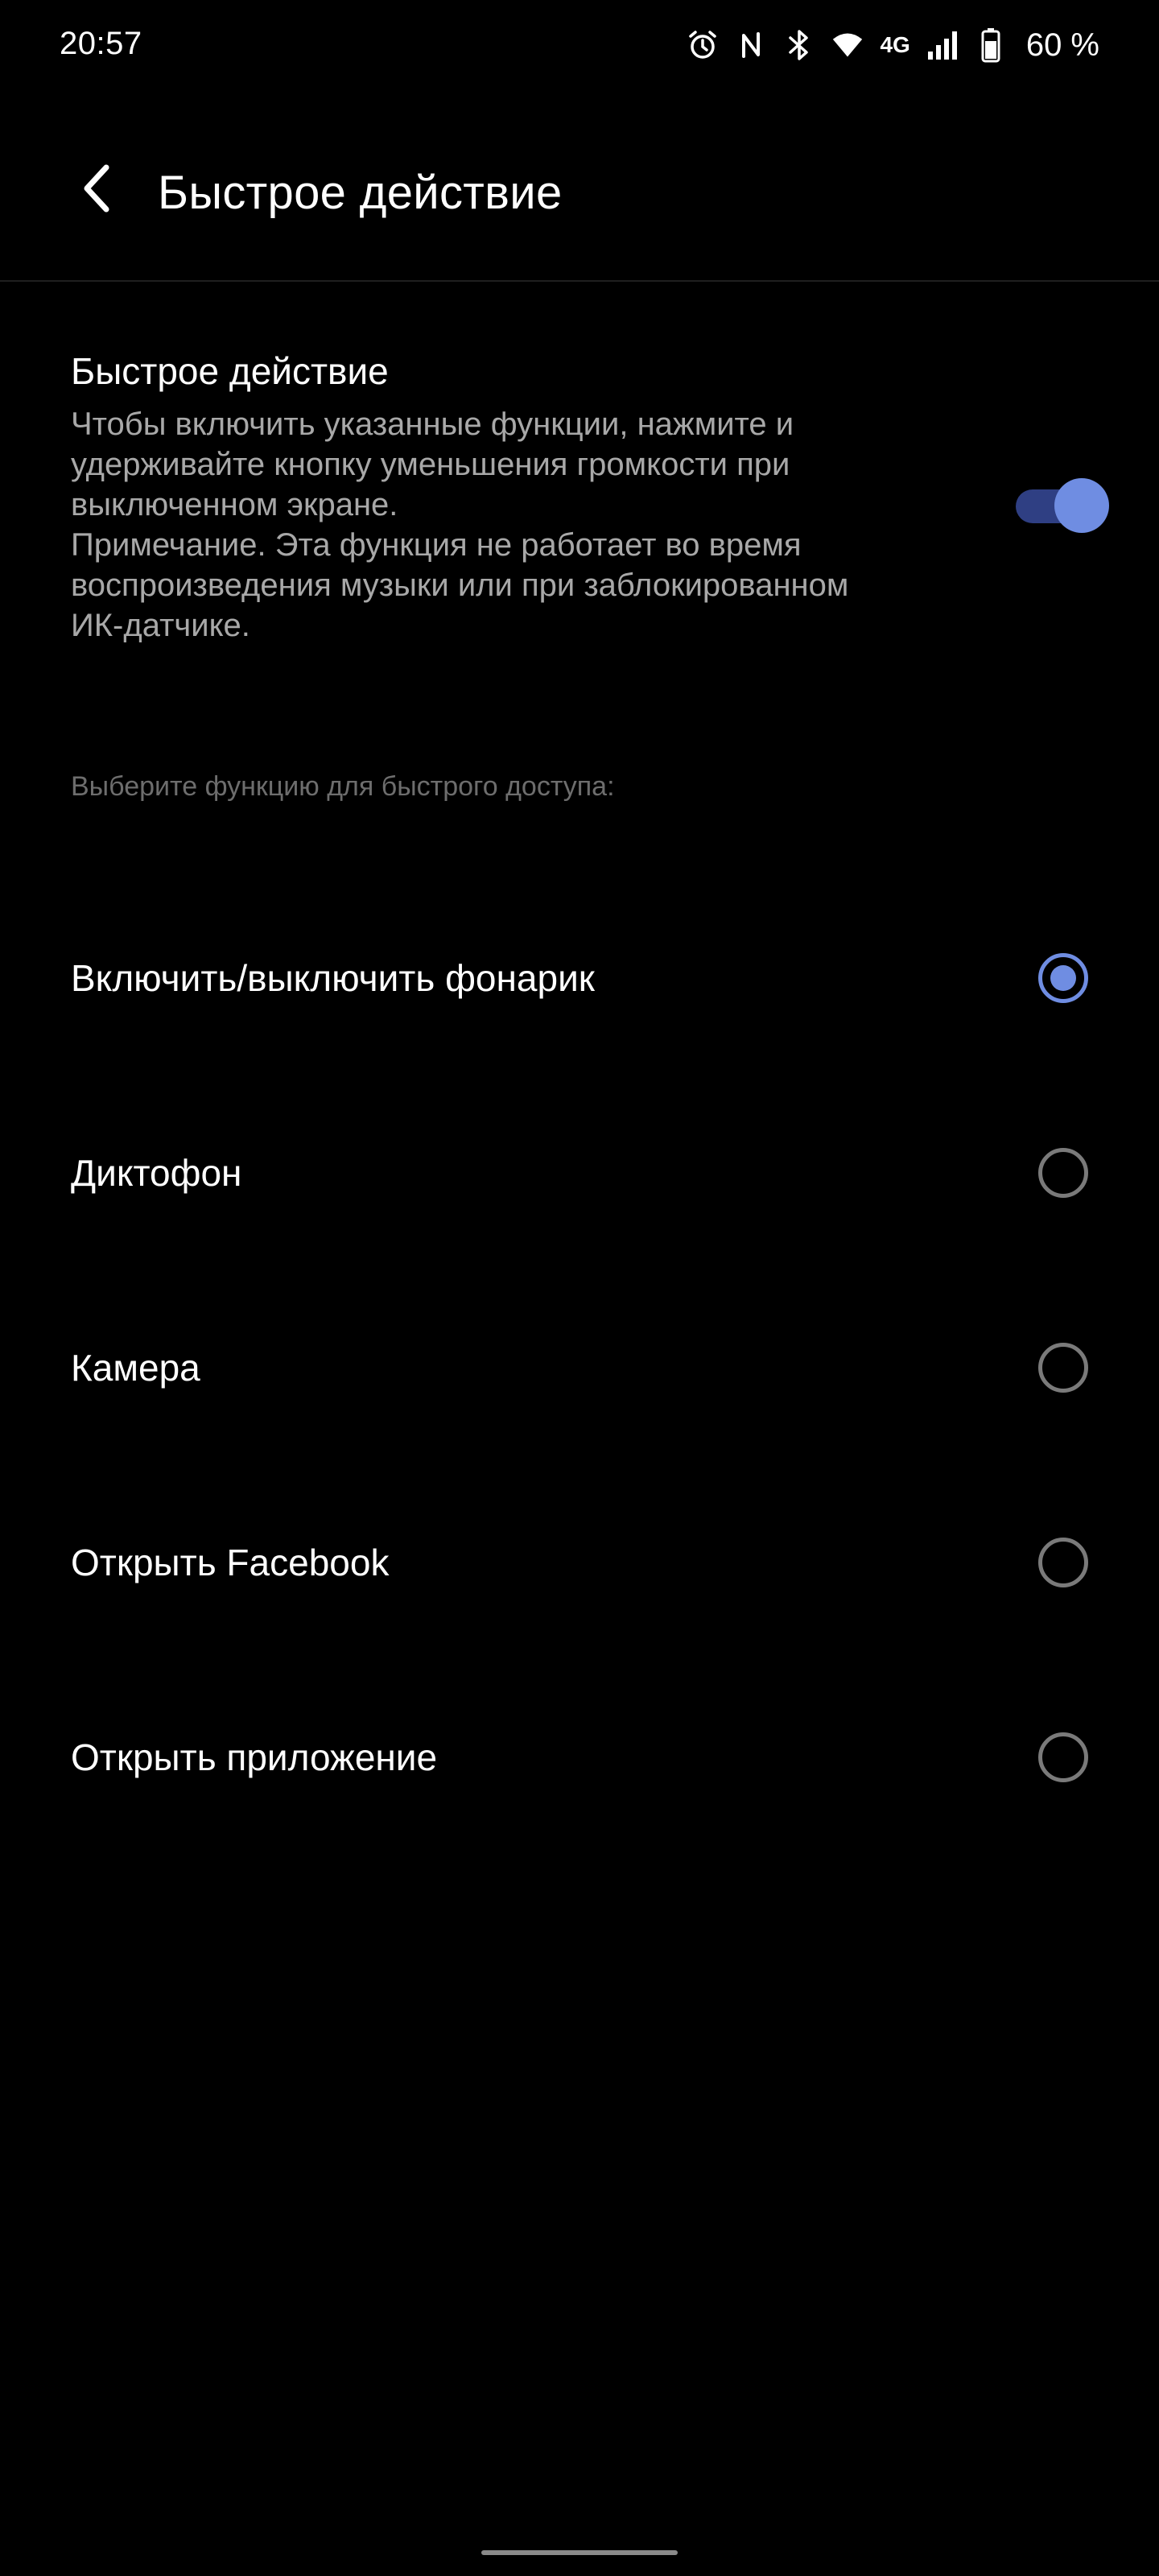  What do you see at coordinates (579, 2552) in the screenshot?
I see `navigation-handle` at bounding box center [579, 2552].